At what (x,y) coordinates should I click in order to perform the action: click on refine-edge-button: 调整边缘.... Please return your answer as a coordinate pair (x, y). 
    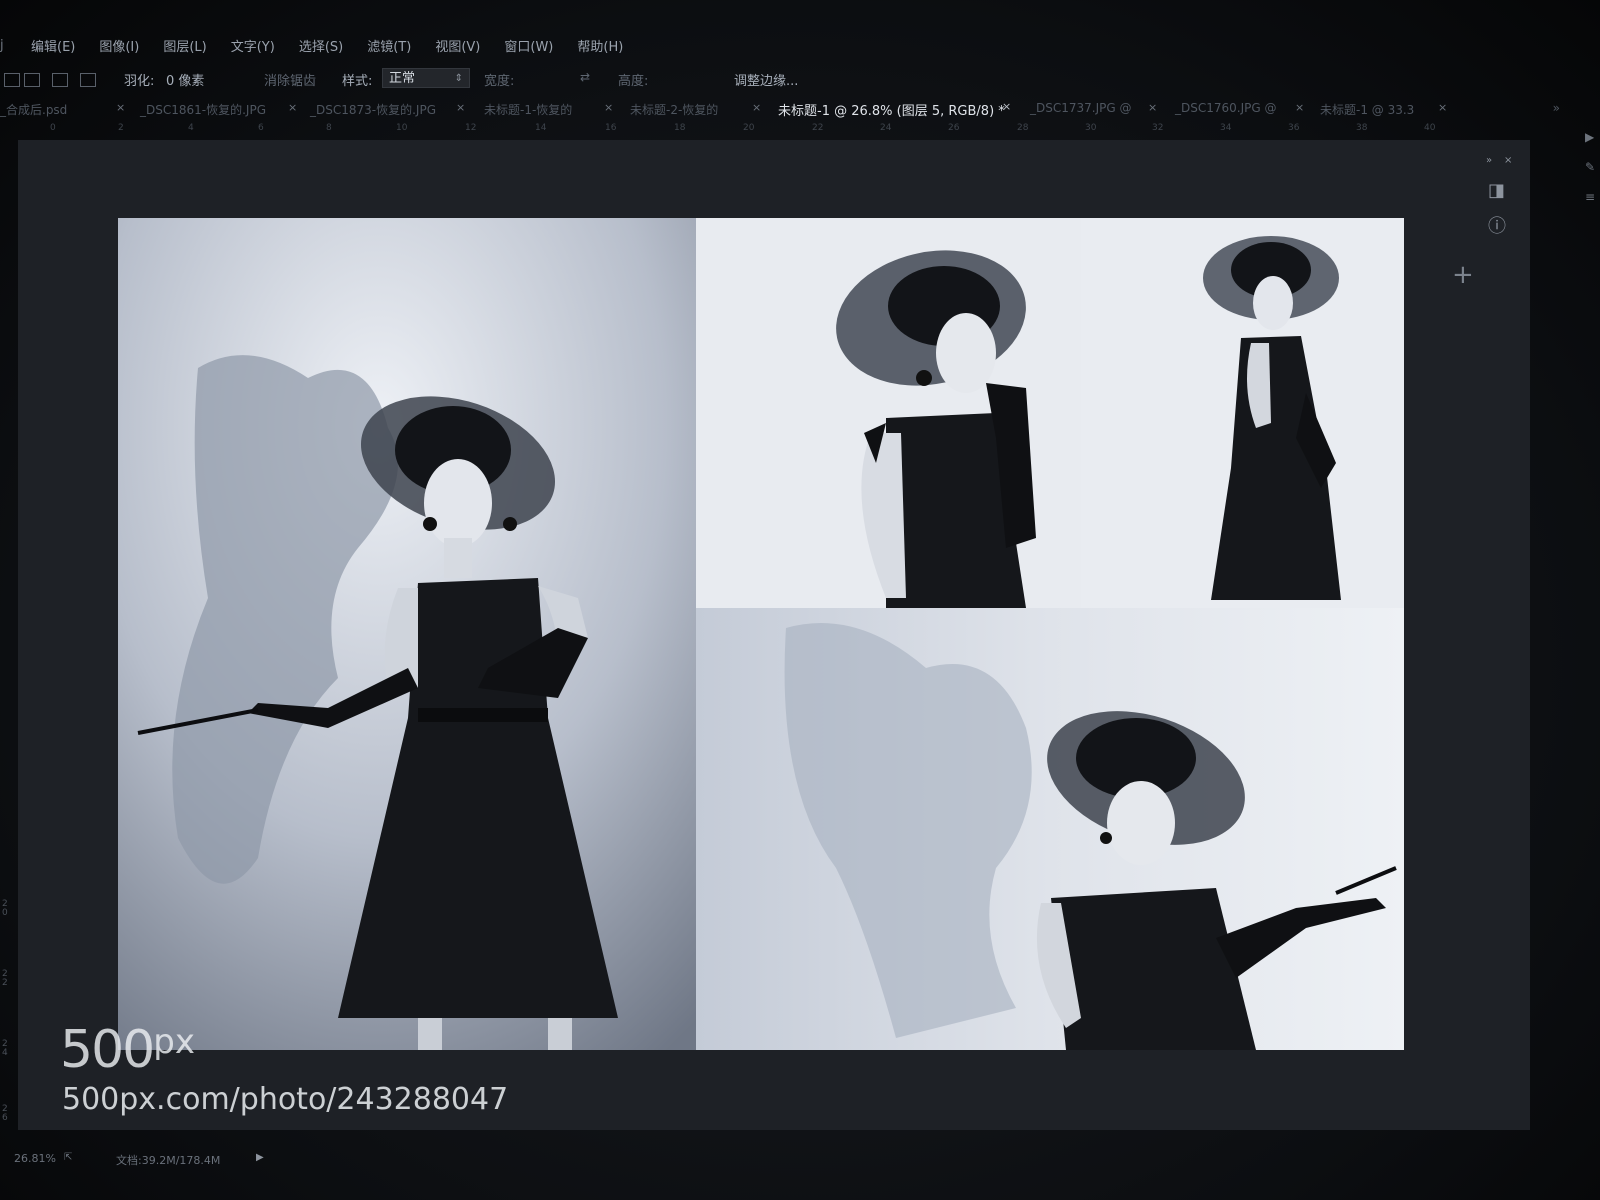
    Looking at the image, I should click on (766, 79).